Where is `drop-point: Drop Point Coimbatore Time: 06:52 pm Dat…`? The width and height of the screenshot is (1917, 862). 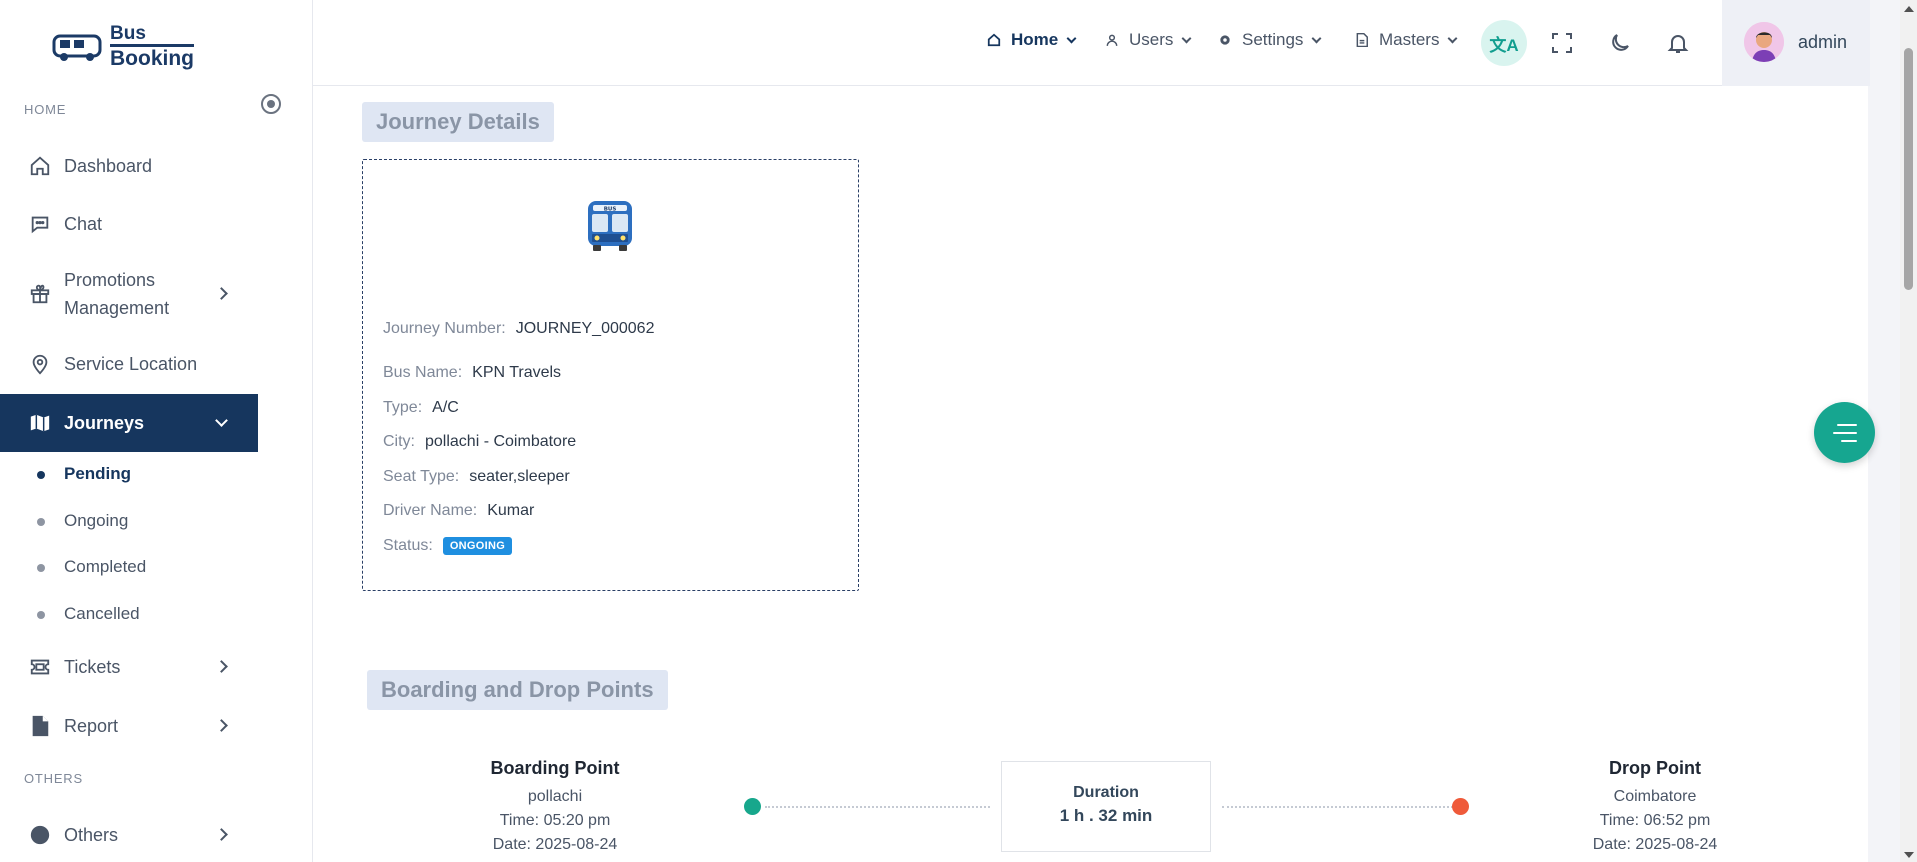 drop-point: Drop Point Coimbatore Time: 06:52 pm Dat… is located at coordinates (1655, 807).